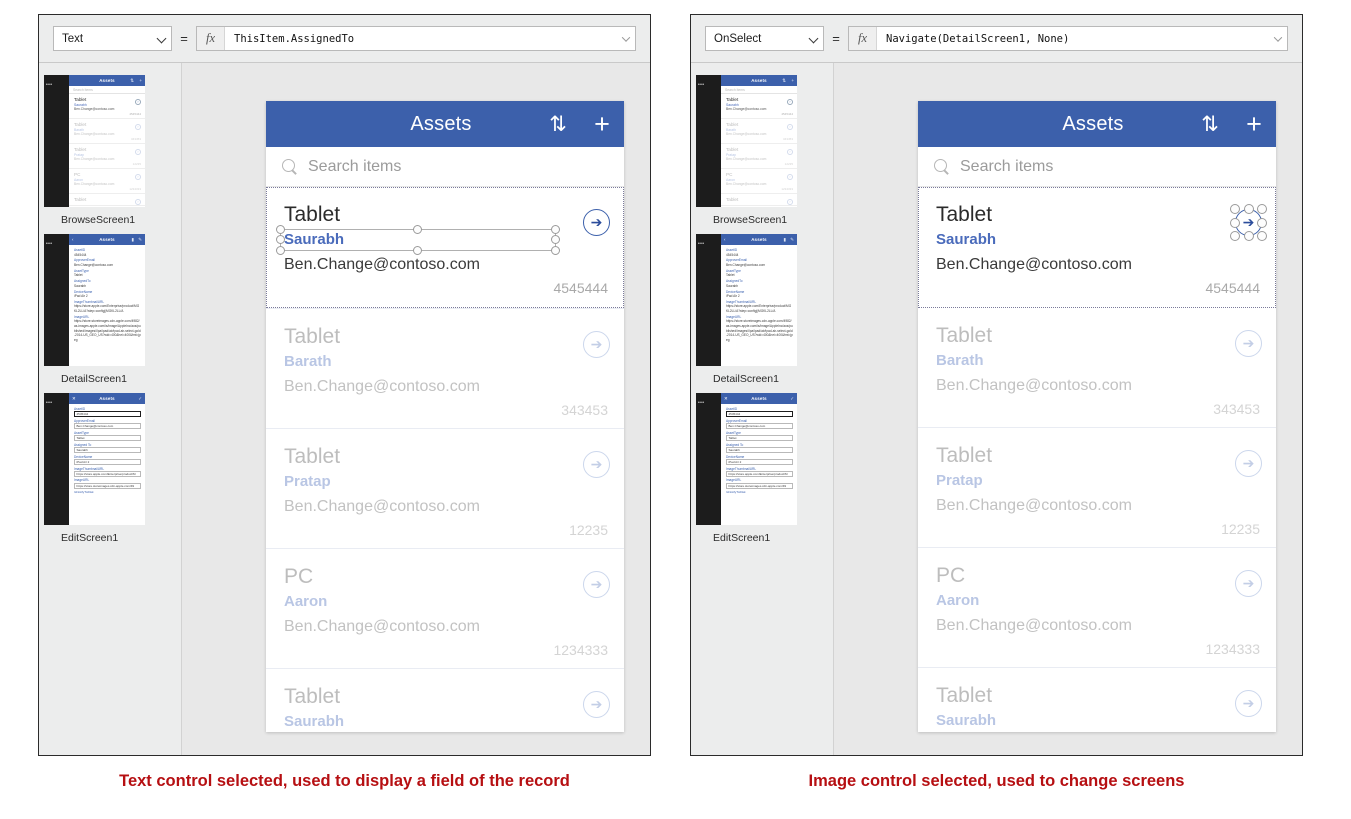  I want to click on item-assigned-to: Saurabh, so click(446, 240).